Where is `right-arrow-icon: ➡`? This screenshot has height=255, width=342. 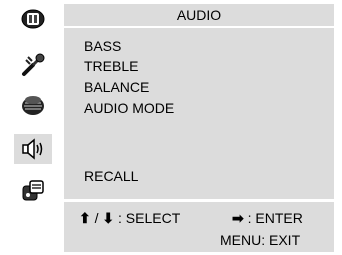
right-arrow-icon: ➡ is located at coordinates (238, 218).